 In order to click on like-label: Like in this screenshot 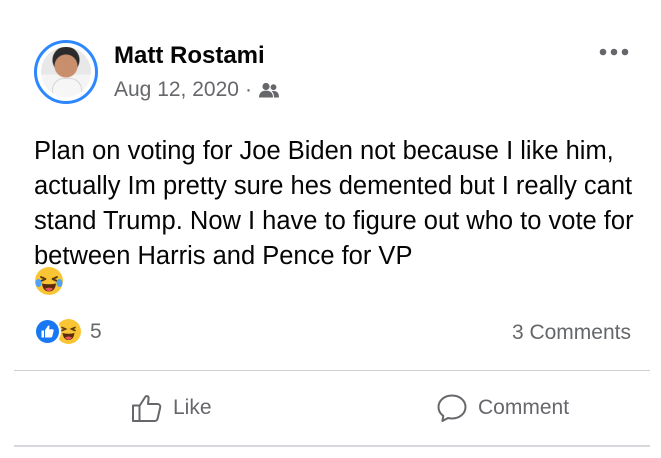, I will do `click(192, 407)`.